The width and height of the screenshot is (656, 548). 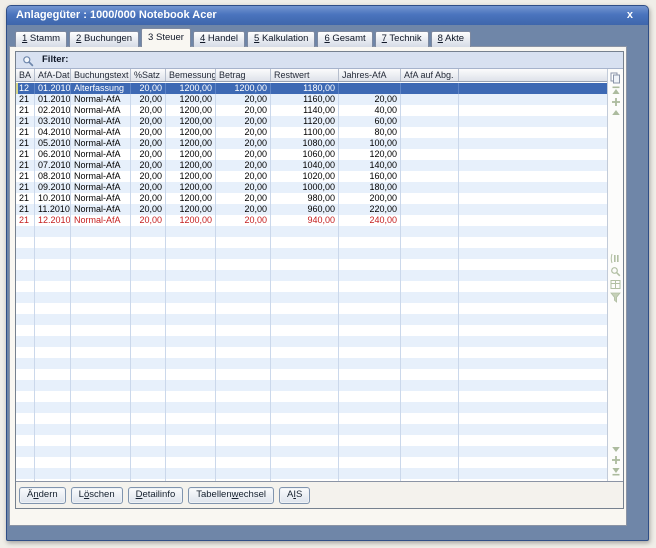 What do you see at coordinates (327, 15) in the screenshot?
I see `titlebar: Anlagegüter : 1000/000 Notebook Acer x` at bounding box center [327, 15].